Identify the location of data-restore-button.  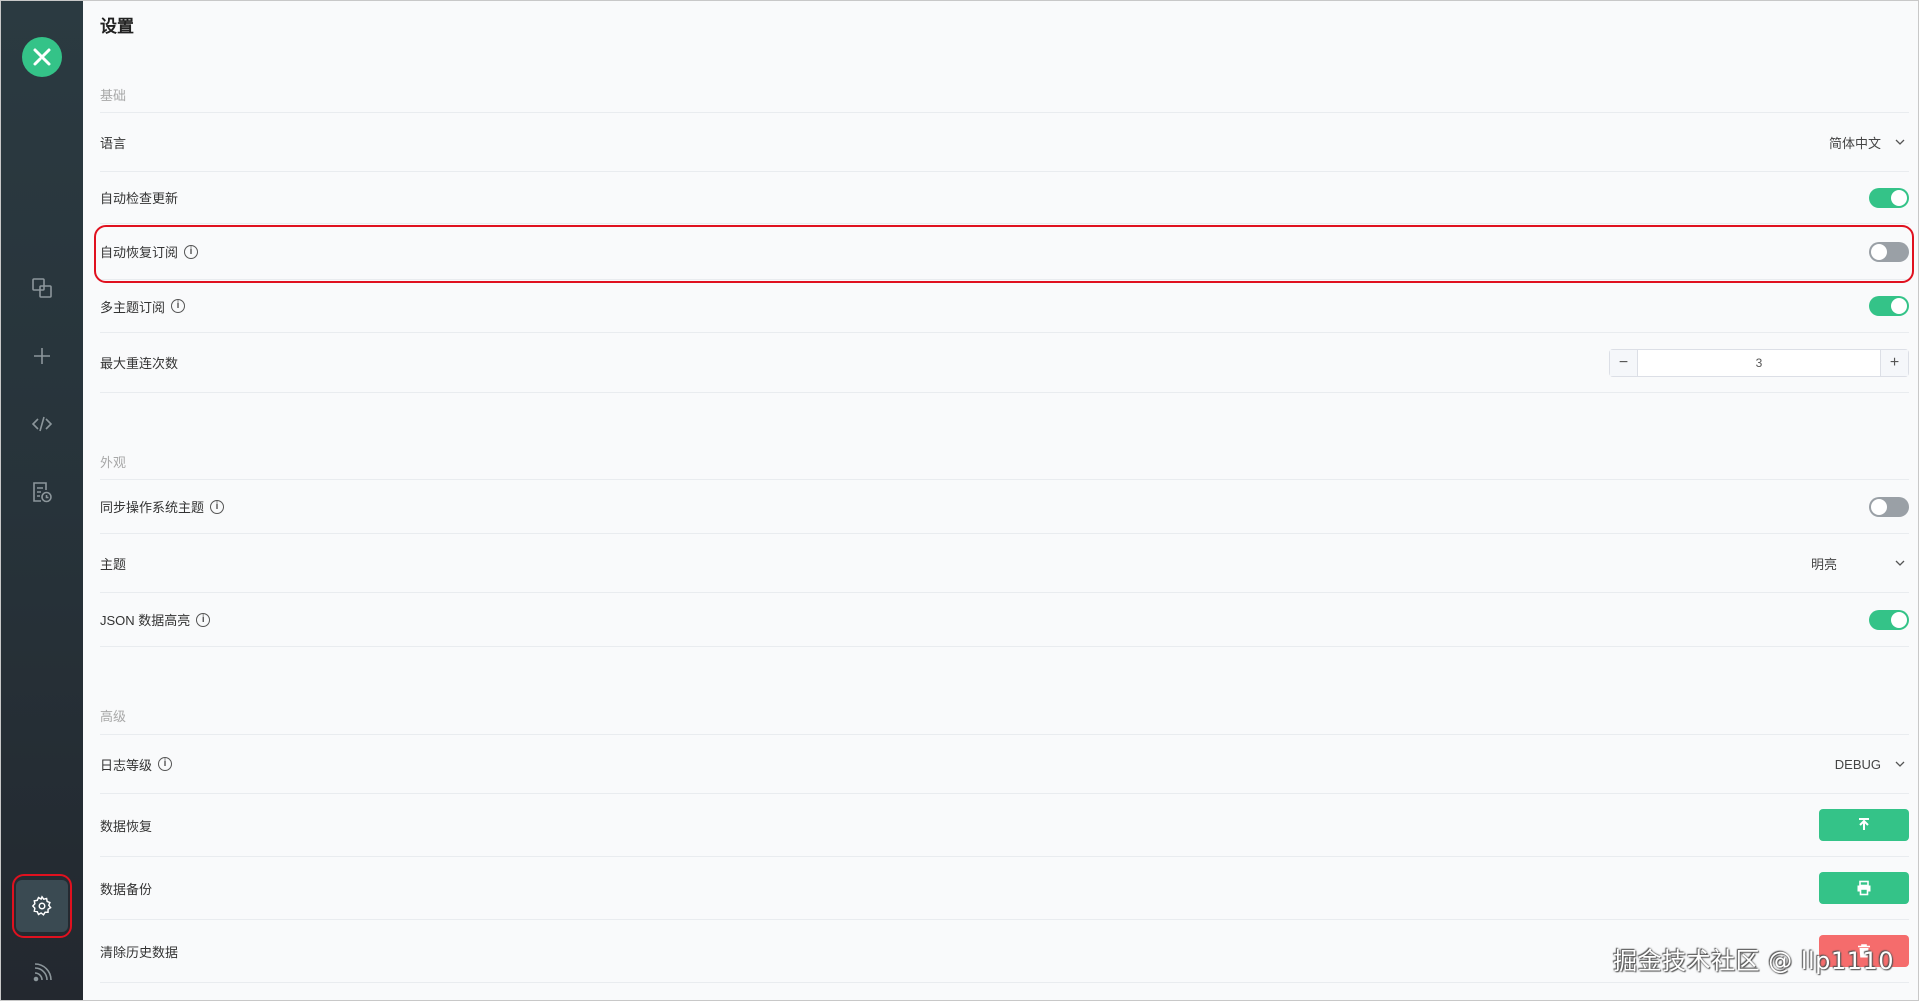
(1864, 825).